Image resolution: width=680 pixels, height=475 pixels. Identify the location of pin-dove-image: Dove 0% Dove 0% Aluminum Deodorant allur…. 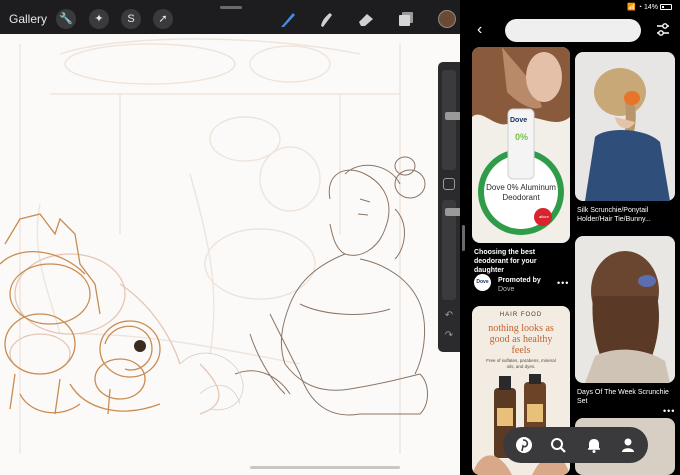
(521, 145).